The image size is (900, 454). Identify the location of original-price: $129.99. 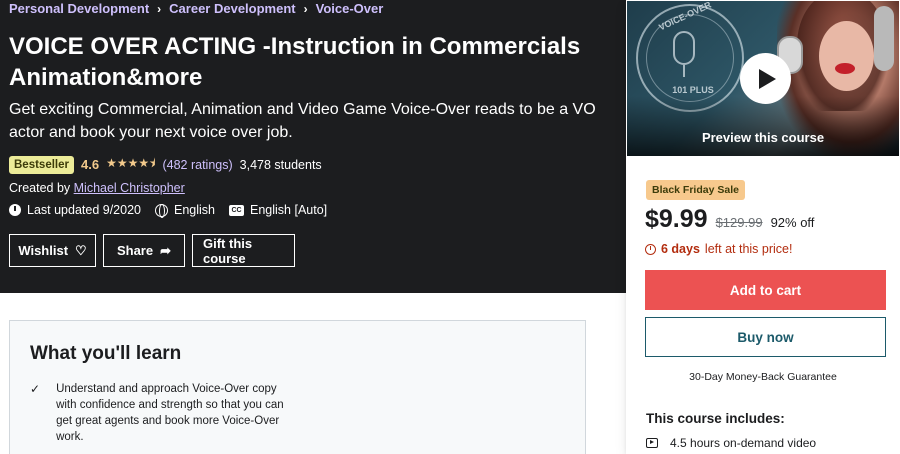
(739, 222).